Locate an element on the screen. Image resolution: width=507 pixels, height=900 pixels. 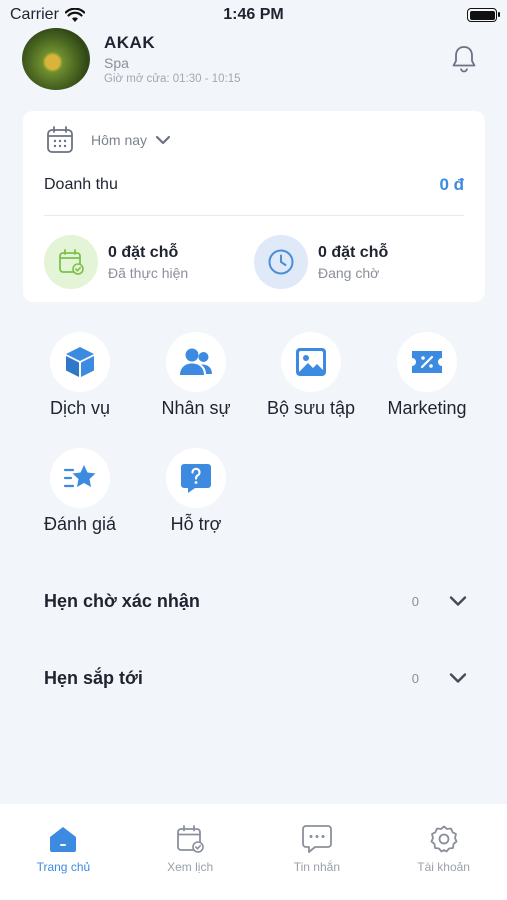
open-hours: Giờ mở cửa: 01:30 - 10:15 is located at coordinates (172, 79).